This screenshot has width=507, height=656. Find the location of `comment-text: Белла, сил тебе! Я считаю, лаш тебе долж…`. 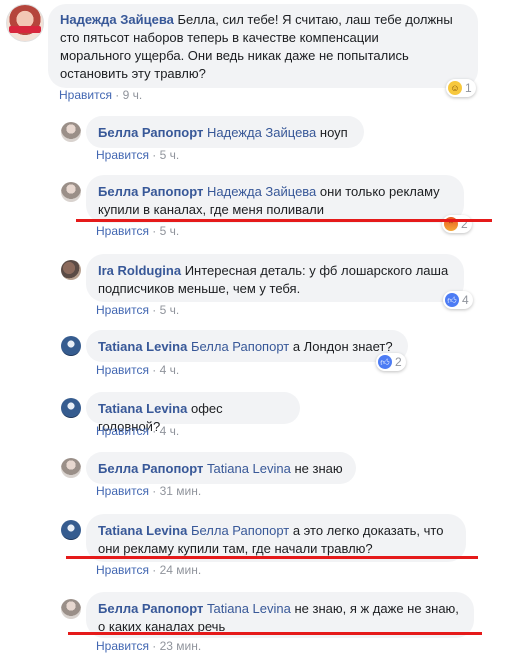

comment-text: Белла, сил тебе! Я считаю, лаш тебе долж… is located at coordinates (315, 19).